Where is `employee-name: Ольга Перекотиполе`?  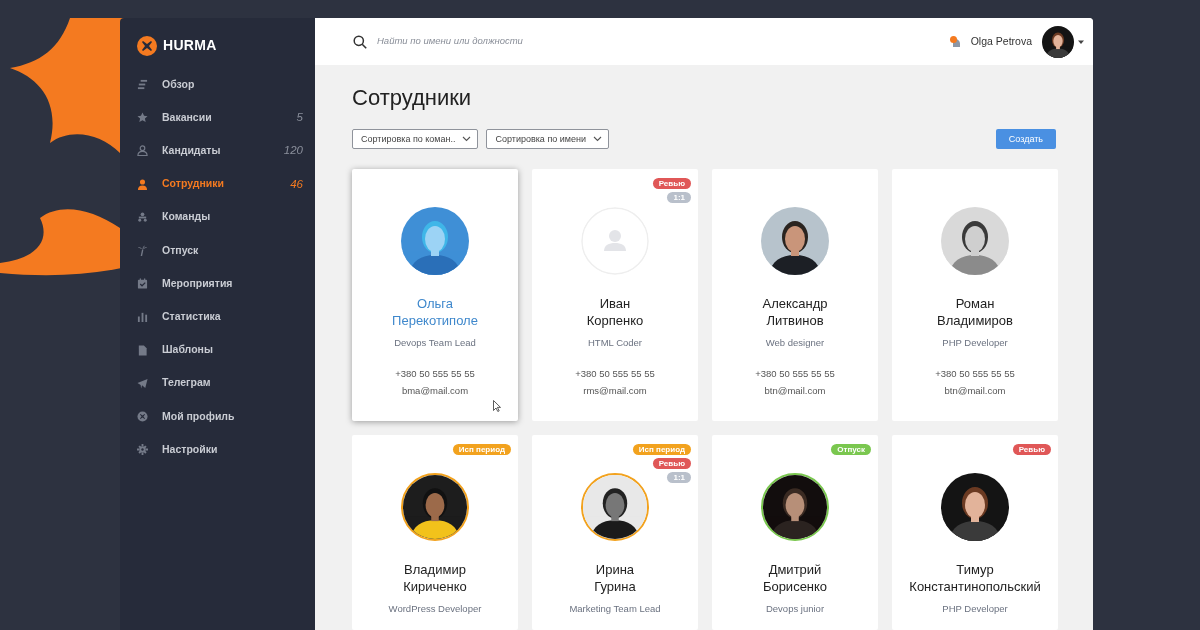
employee-name: Ольга Перекотиполе is located at coordinates (435, 312).